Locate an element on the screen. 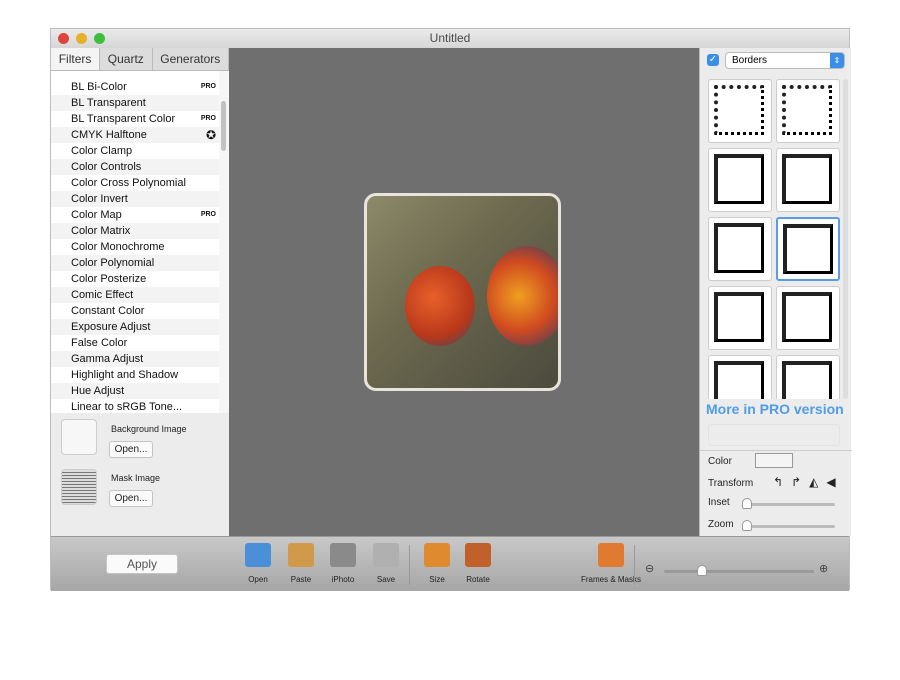 The image size is (900, 680). zoom-out-icon: ⊖ is located at coordinates (649, 568).